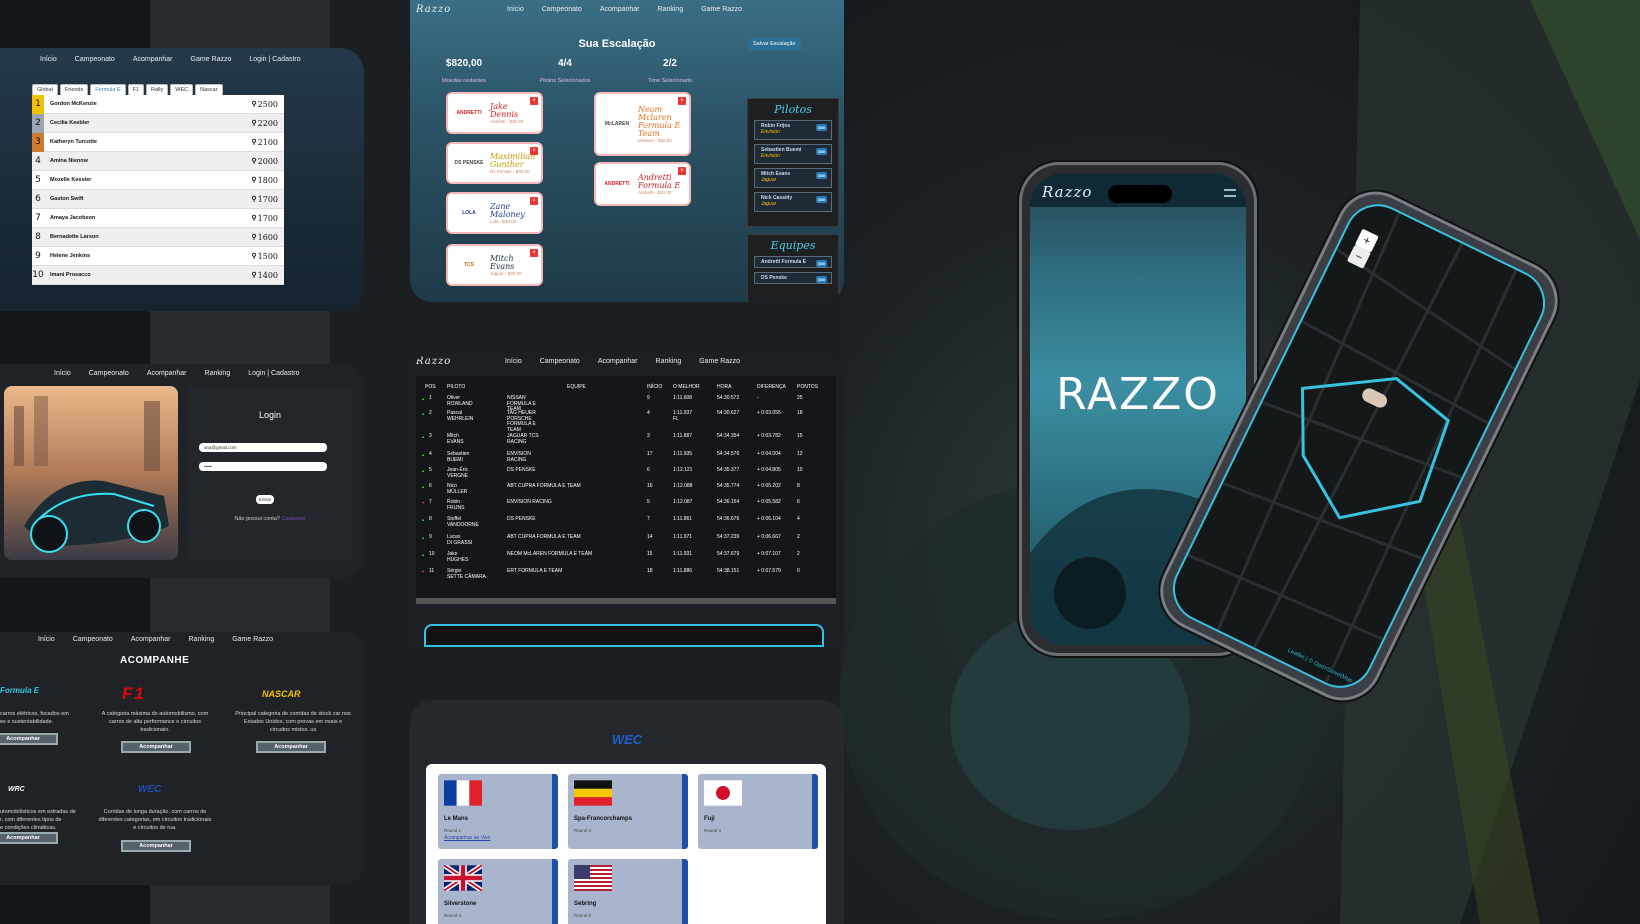  I want to click on login-button: Entrar, so click(265, 499).